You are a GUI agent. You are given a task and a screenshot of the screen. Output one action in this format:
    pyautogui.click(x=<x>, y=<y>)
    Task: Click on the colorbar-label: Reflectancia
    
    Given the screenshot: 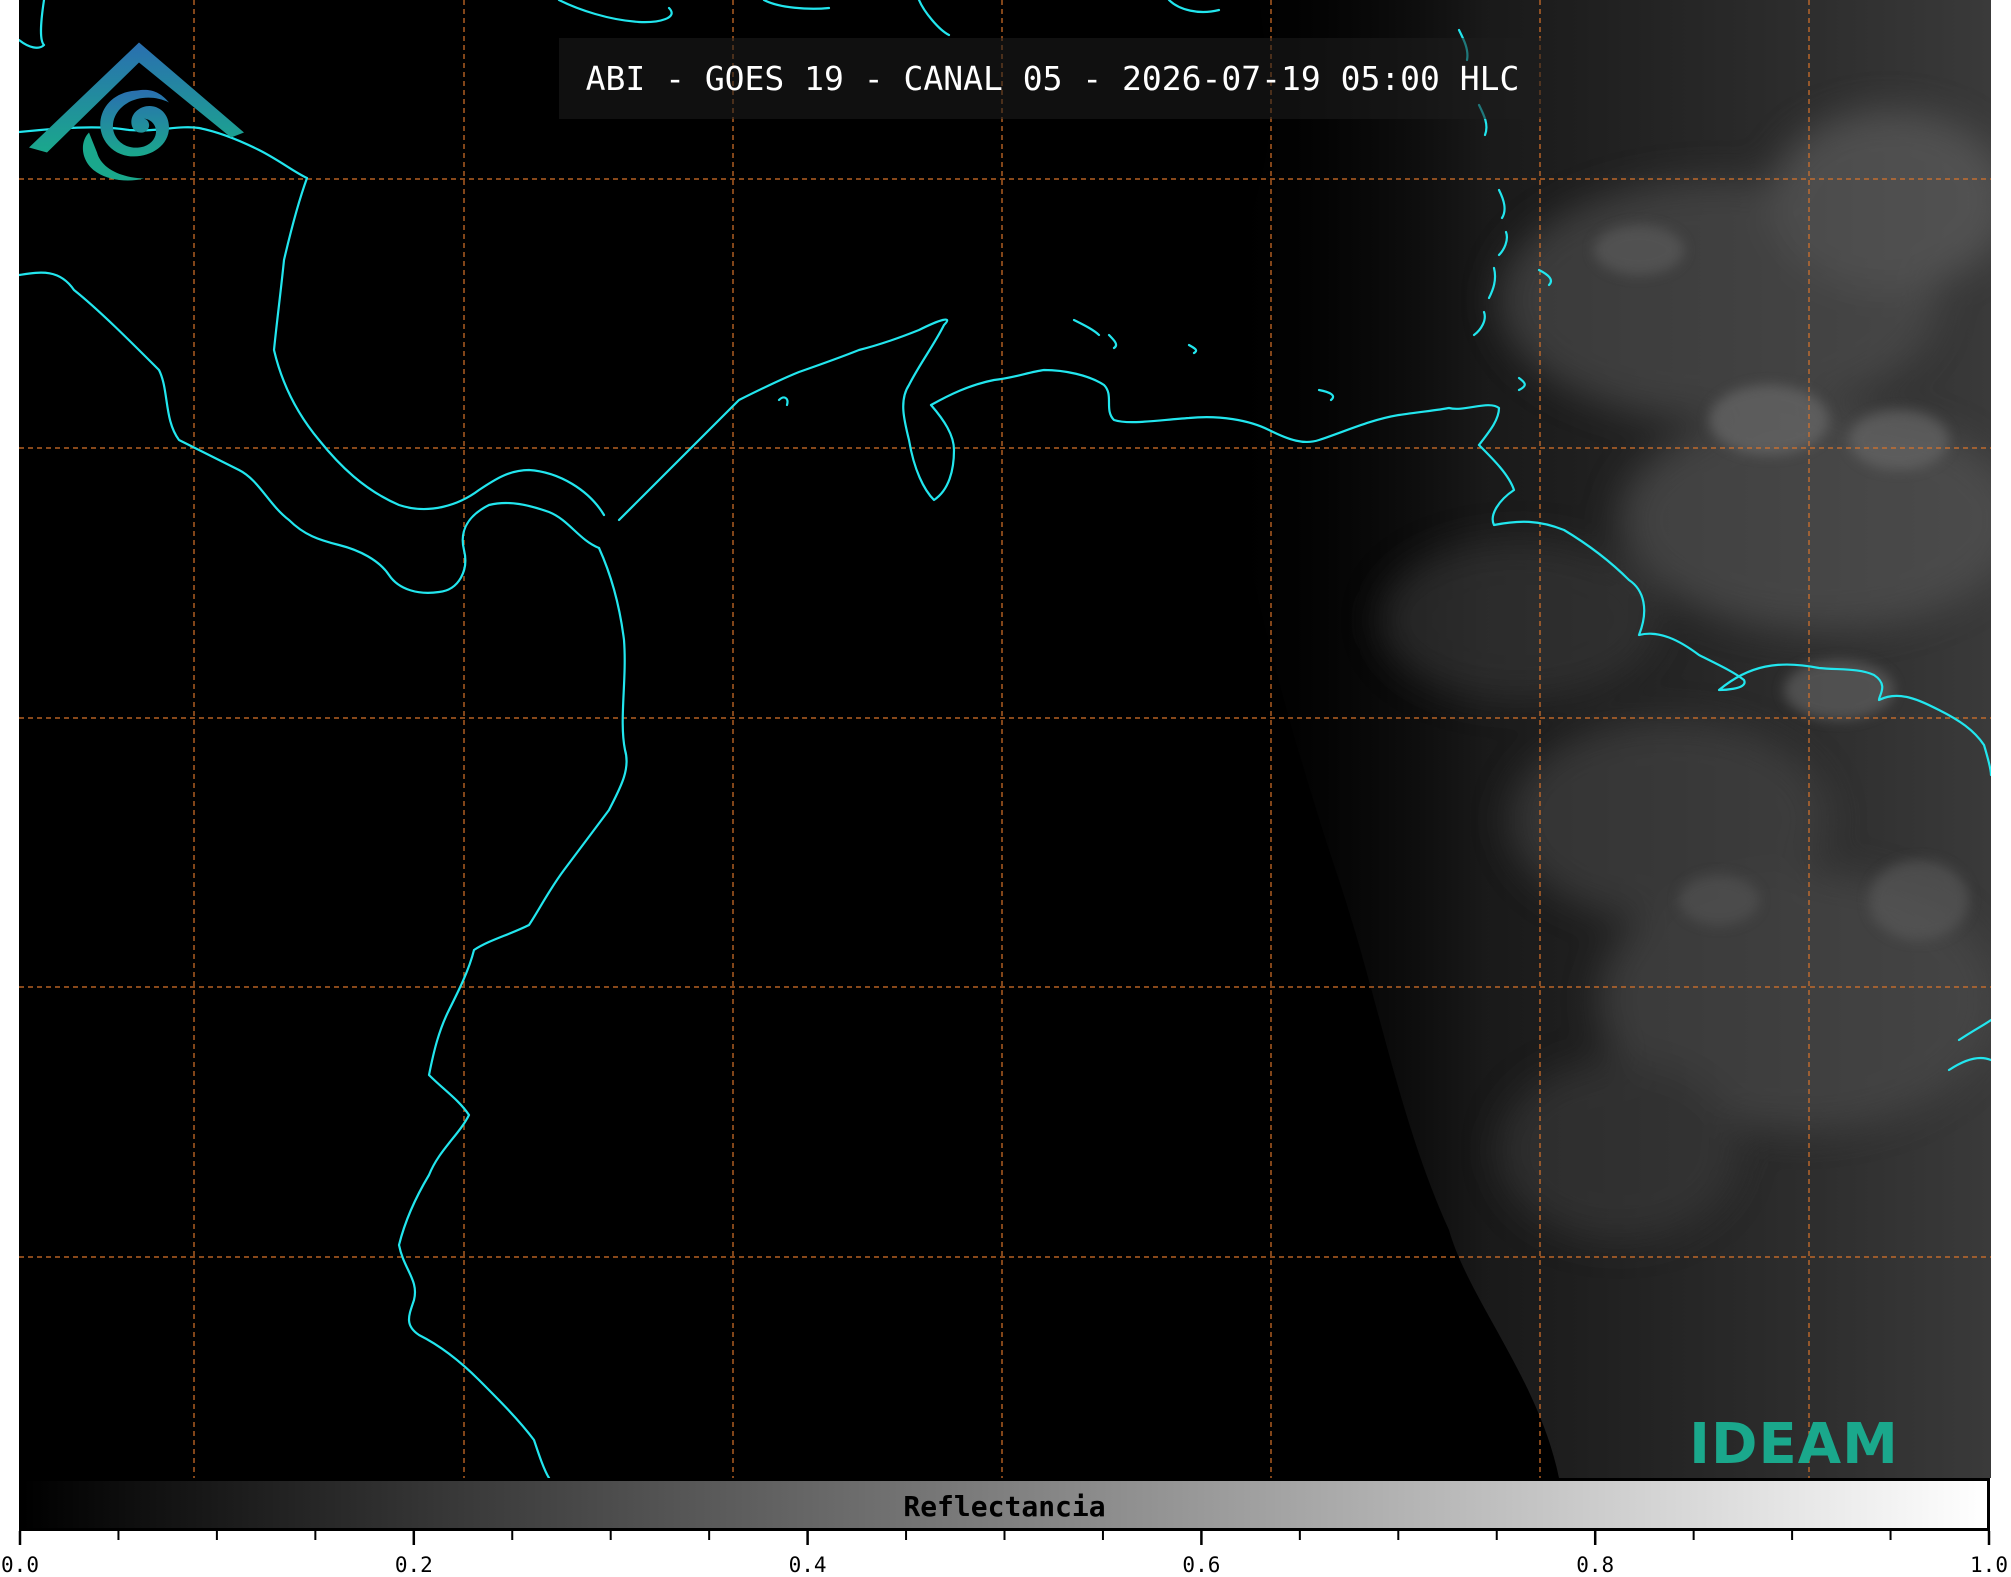 What is the action you would take?
    pyautogui.click(x=1004, y=1506)
    